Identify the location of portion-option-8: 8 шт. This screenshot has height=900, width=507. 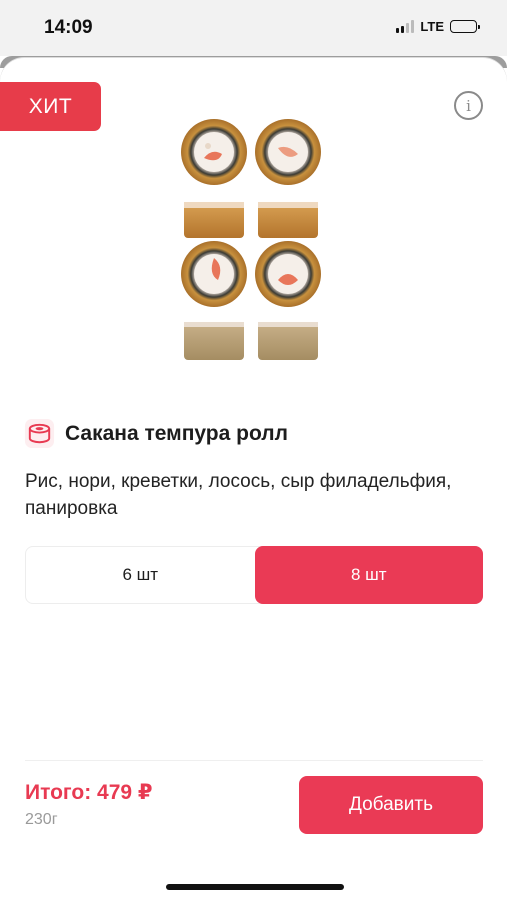
(368, 575).